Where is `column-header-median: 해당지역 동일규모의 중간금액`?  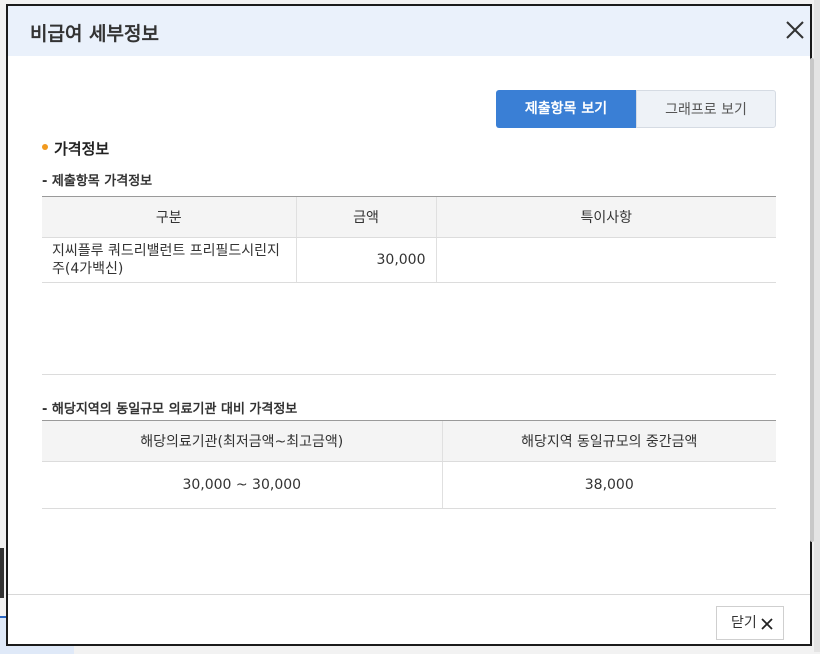
column-header-median: 해당지역 동일규모의 중간금액 is located at coordinates (608, 441).